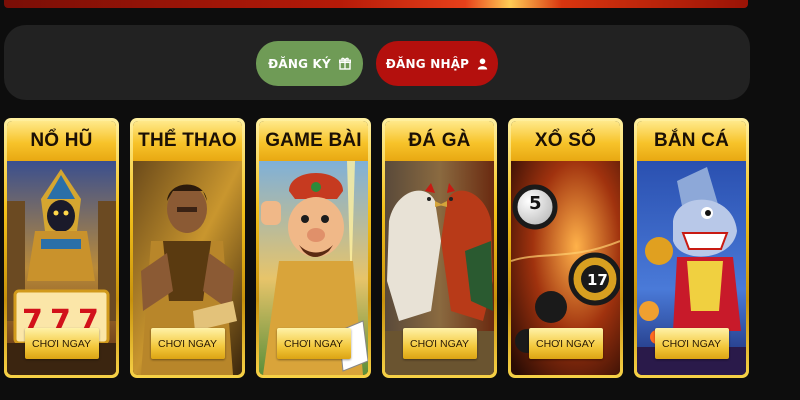 The width and height of the screenshot is (800, 400). What do you see at coordinates (313, 248) in the screenshot?
I see `category-card-game-bai: GAME BÀI CHƠI NGAY` at bounding box center [313, 248].